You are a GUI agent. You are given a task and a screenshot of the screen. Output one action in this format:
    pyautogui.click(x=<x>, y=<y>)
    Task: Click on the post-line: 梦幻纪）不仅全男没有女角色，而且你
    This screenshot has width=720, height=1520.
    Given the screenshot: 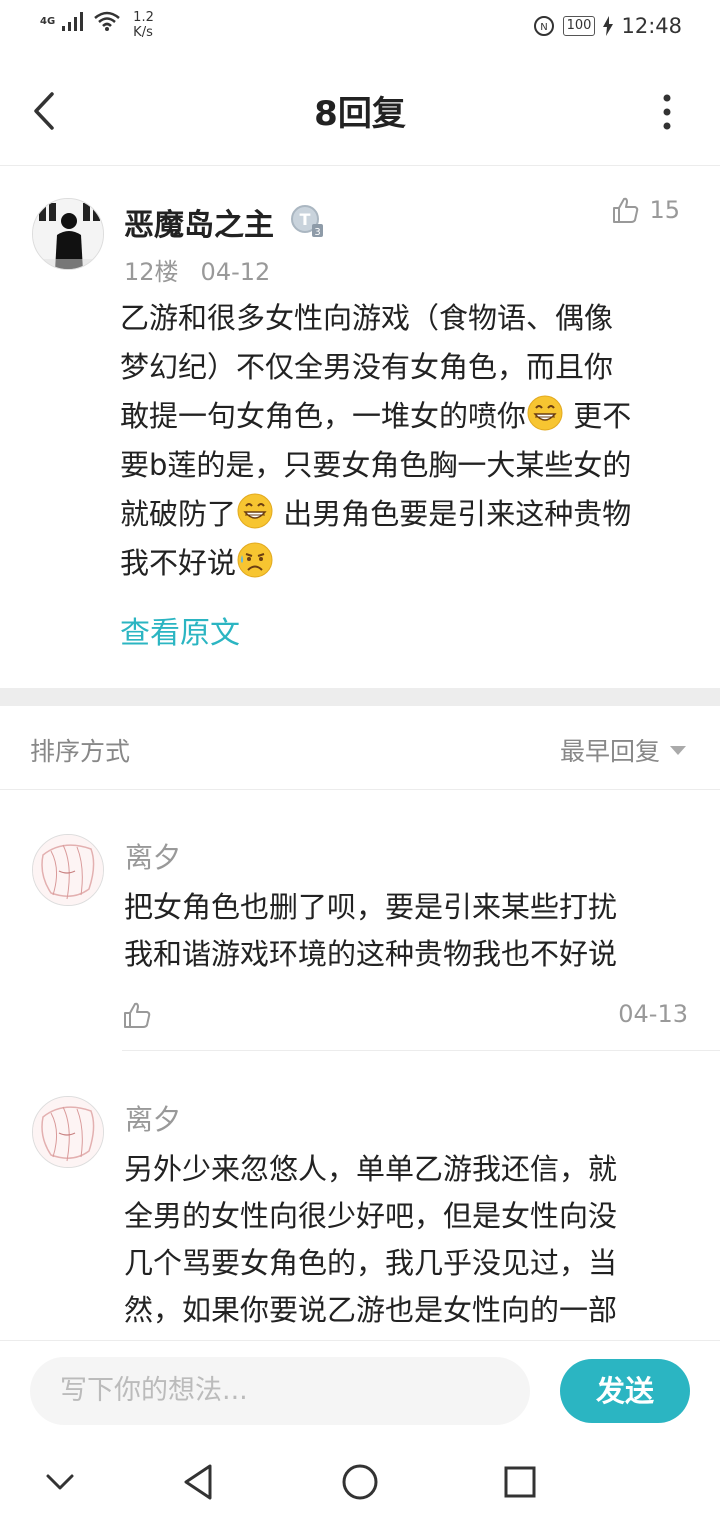 What is the action you would take?
    pyautogui.click(x=367, y=367)
    